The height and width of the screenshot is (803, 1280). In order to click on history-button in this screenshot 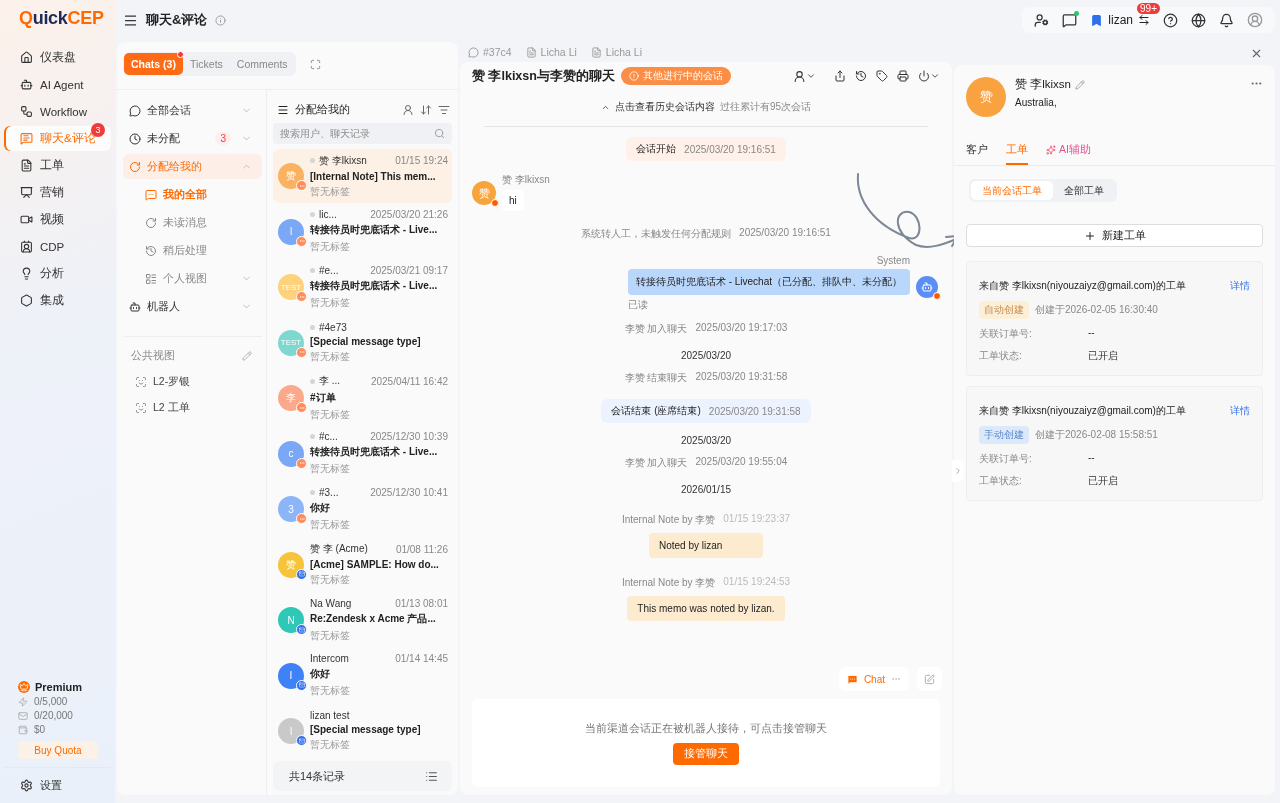, I will do `click(861, 76)`.